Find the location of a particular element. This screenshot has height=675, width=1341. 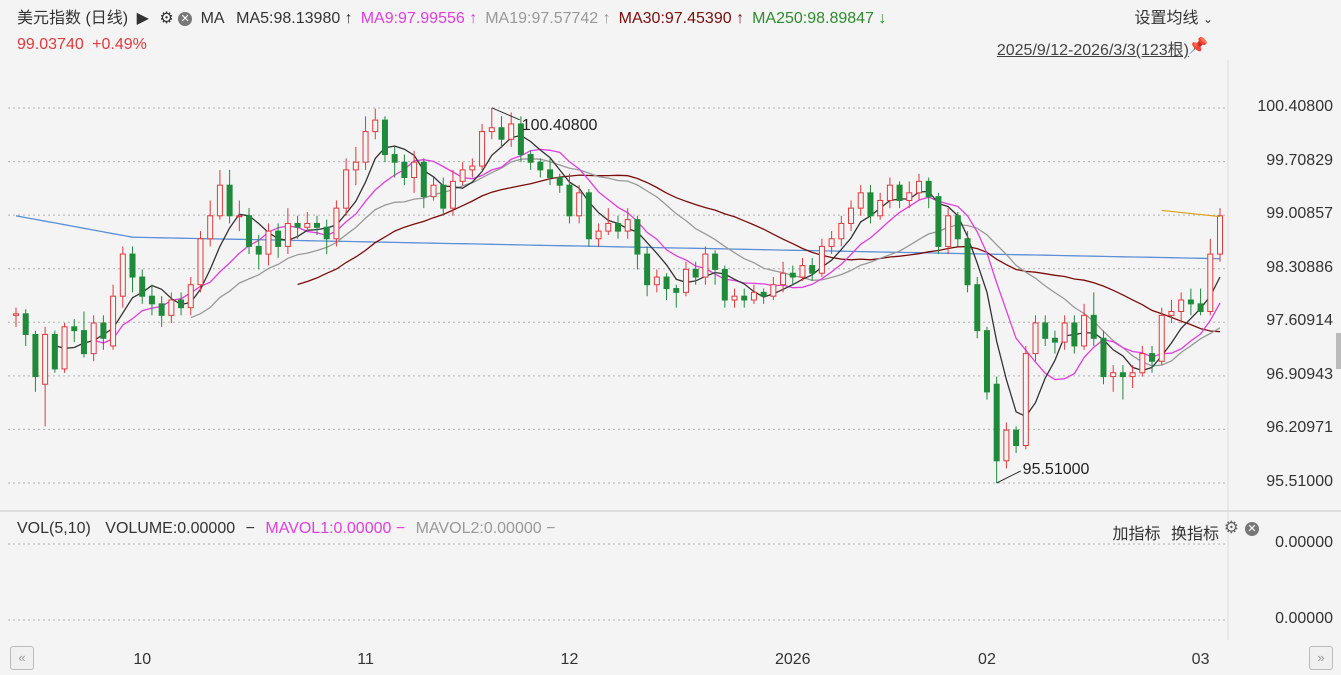

scroll-right-button: » is located at coordinates (1321, 658).